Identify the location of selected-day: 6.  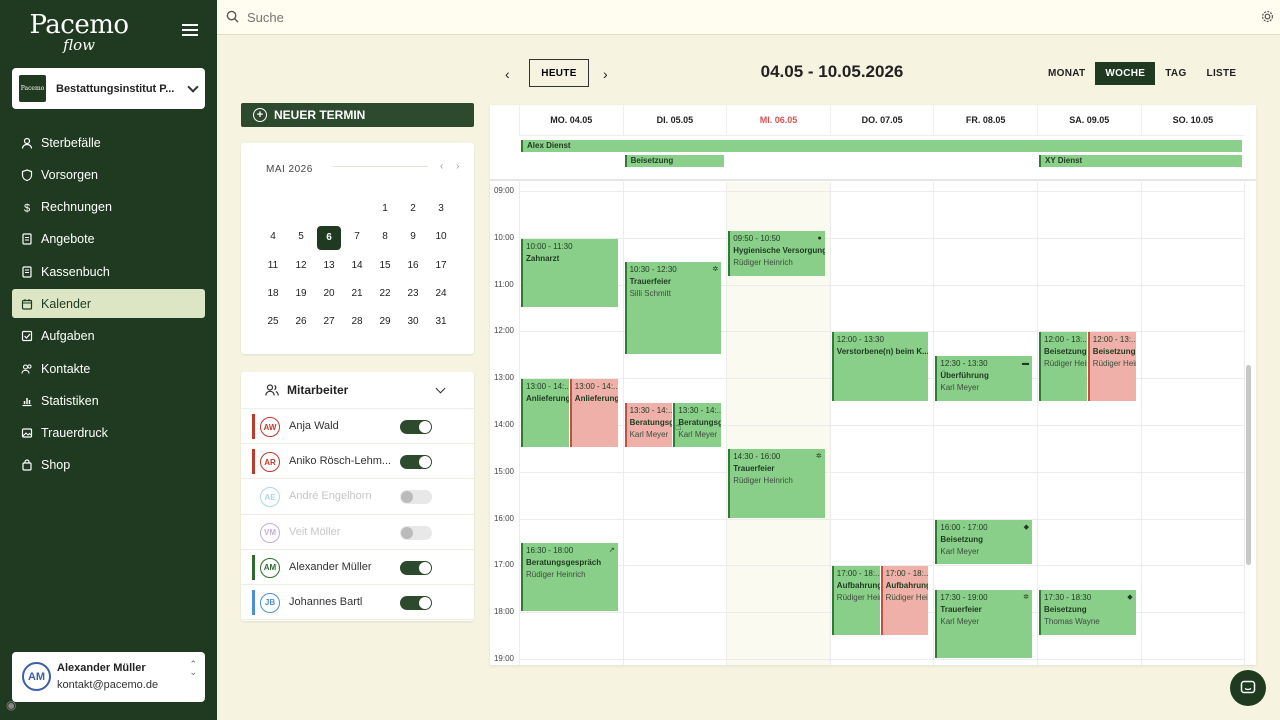
(329, 238).